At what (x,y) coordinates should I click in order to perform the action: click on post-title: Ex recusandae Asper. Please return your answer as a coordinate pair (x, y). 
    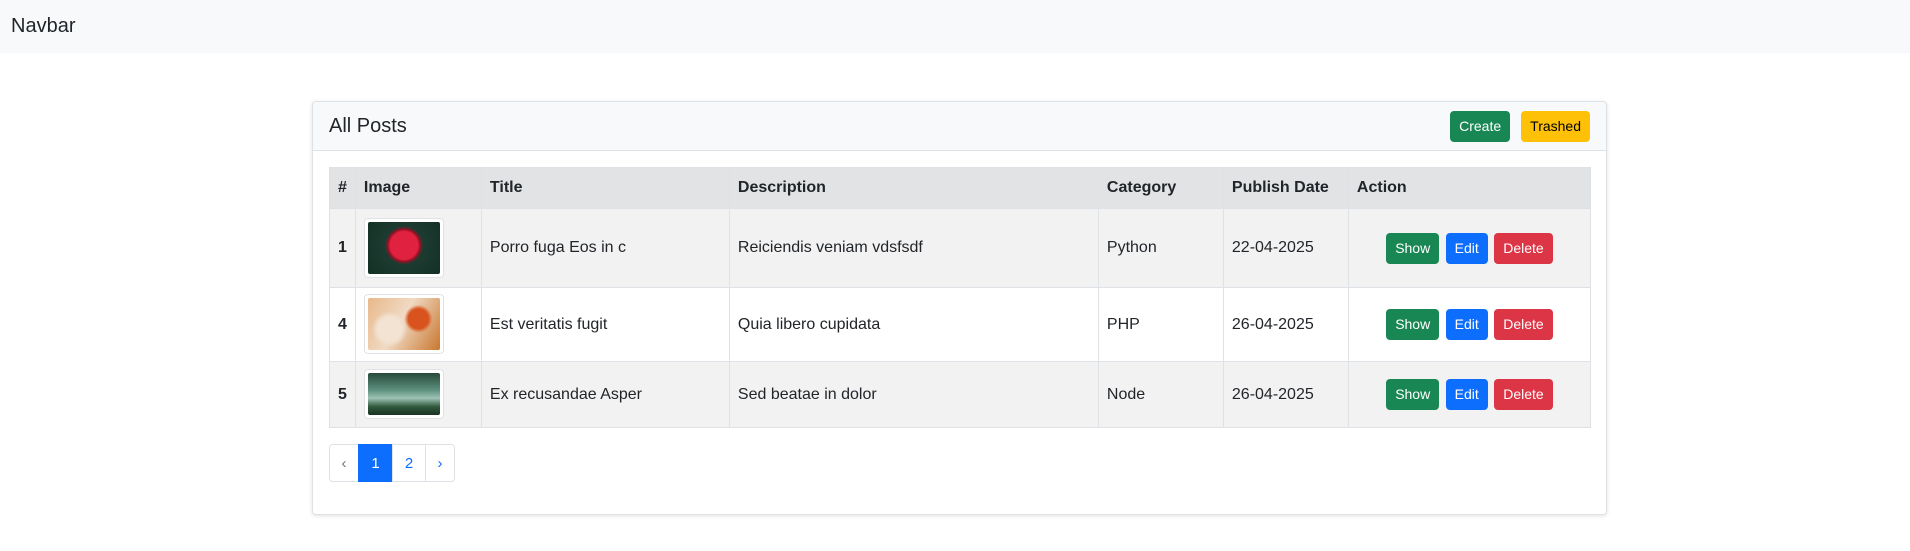
    Looking at the image, I should click on (605, 394).